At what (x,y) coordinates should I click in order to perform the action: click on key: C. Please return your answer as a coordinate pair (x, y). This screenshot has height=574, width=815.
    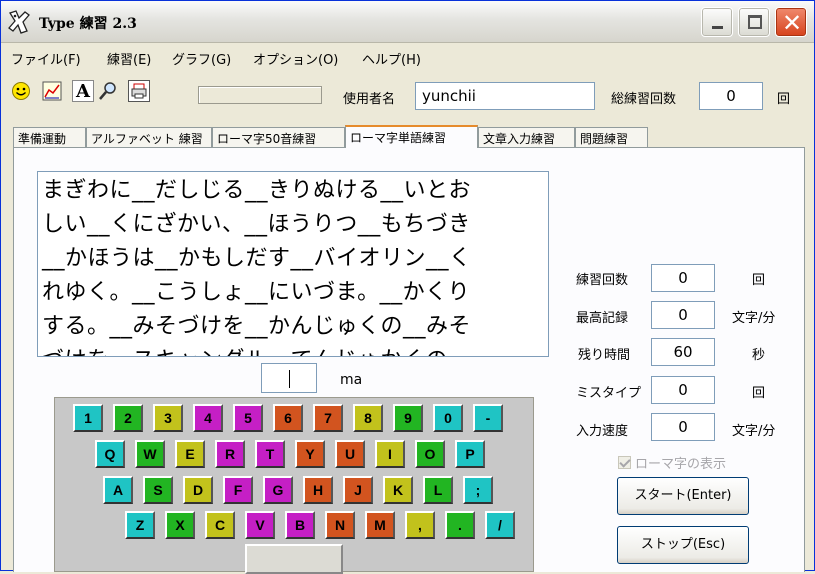
    Looking at the image, I should click on (220, 525).